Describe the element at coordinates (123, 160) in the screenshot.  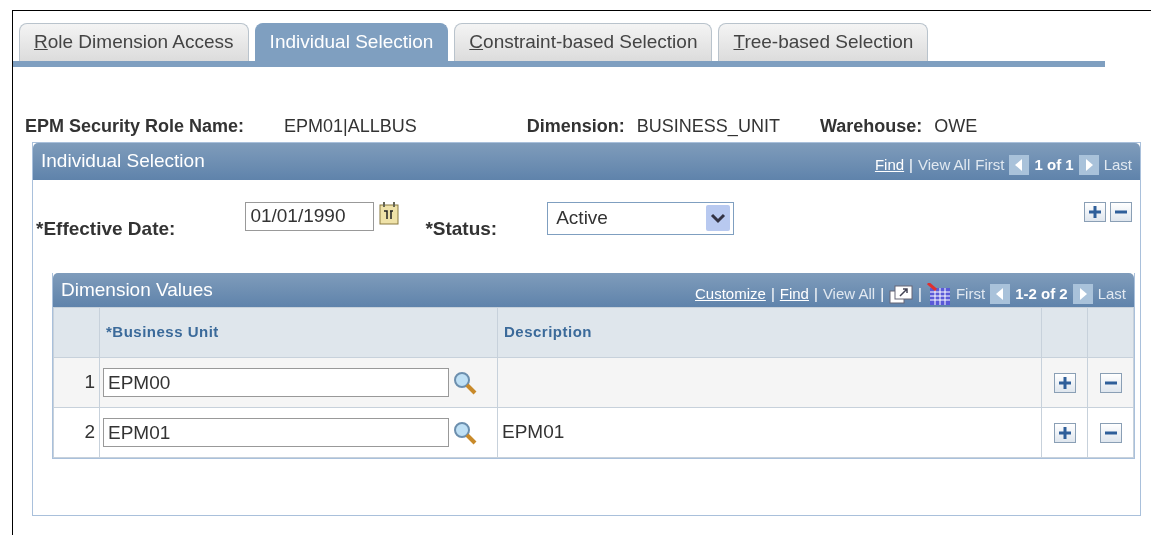
I see `grid-title: Individual Selection` at that location.